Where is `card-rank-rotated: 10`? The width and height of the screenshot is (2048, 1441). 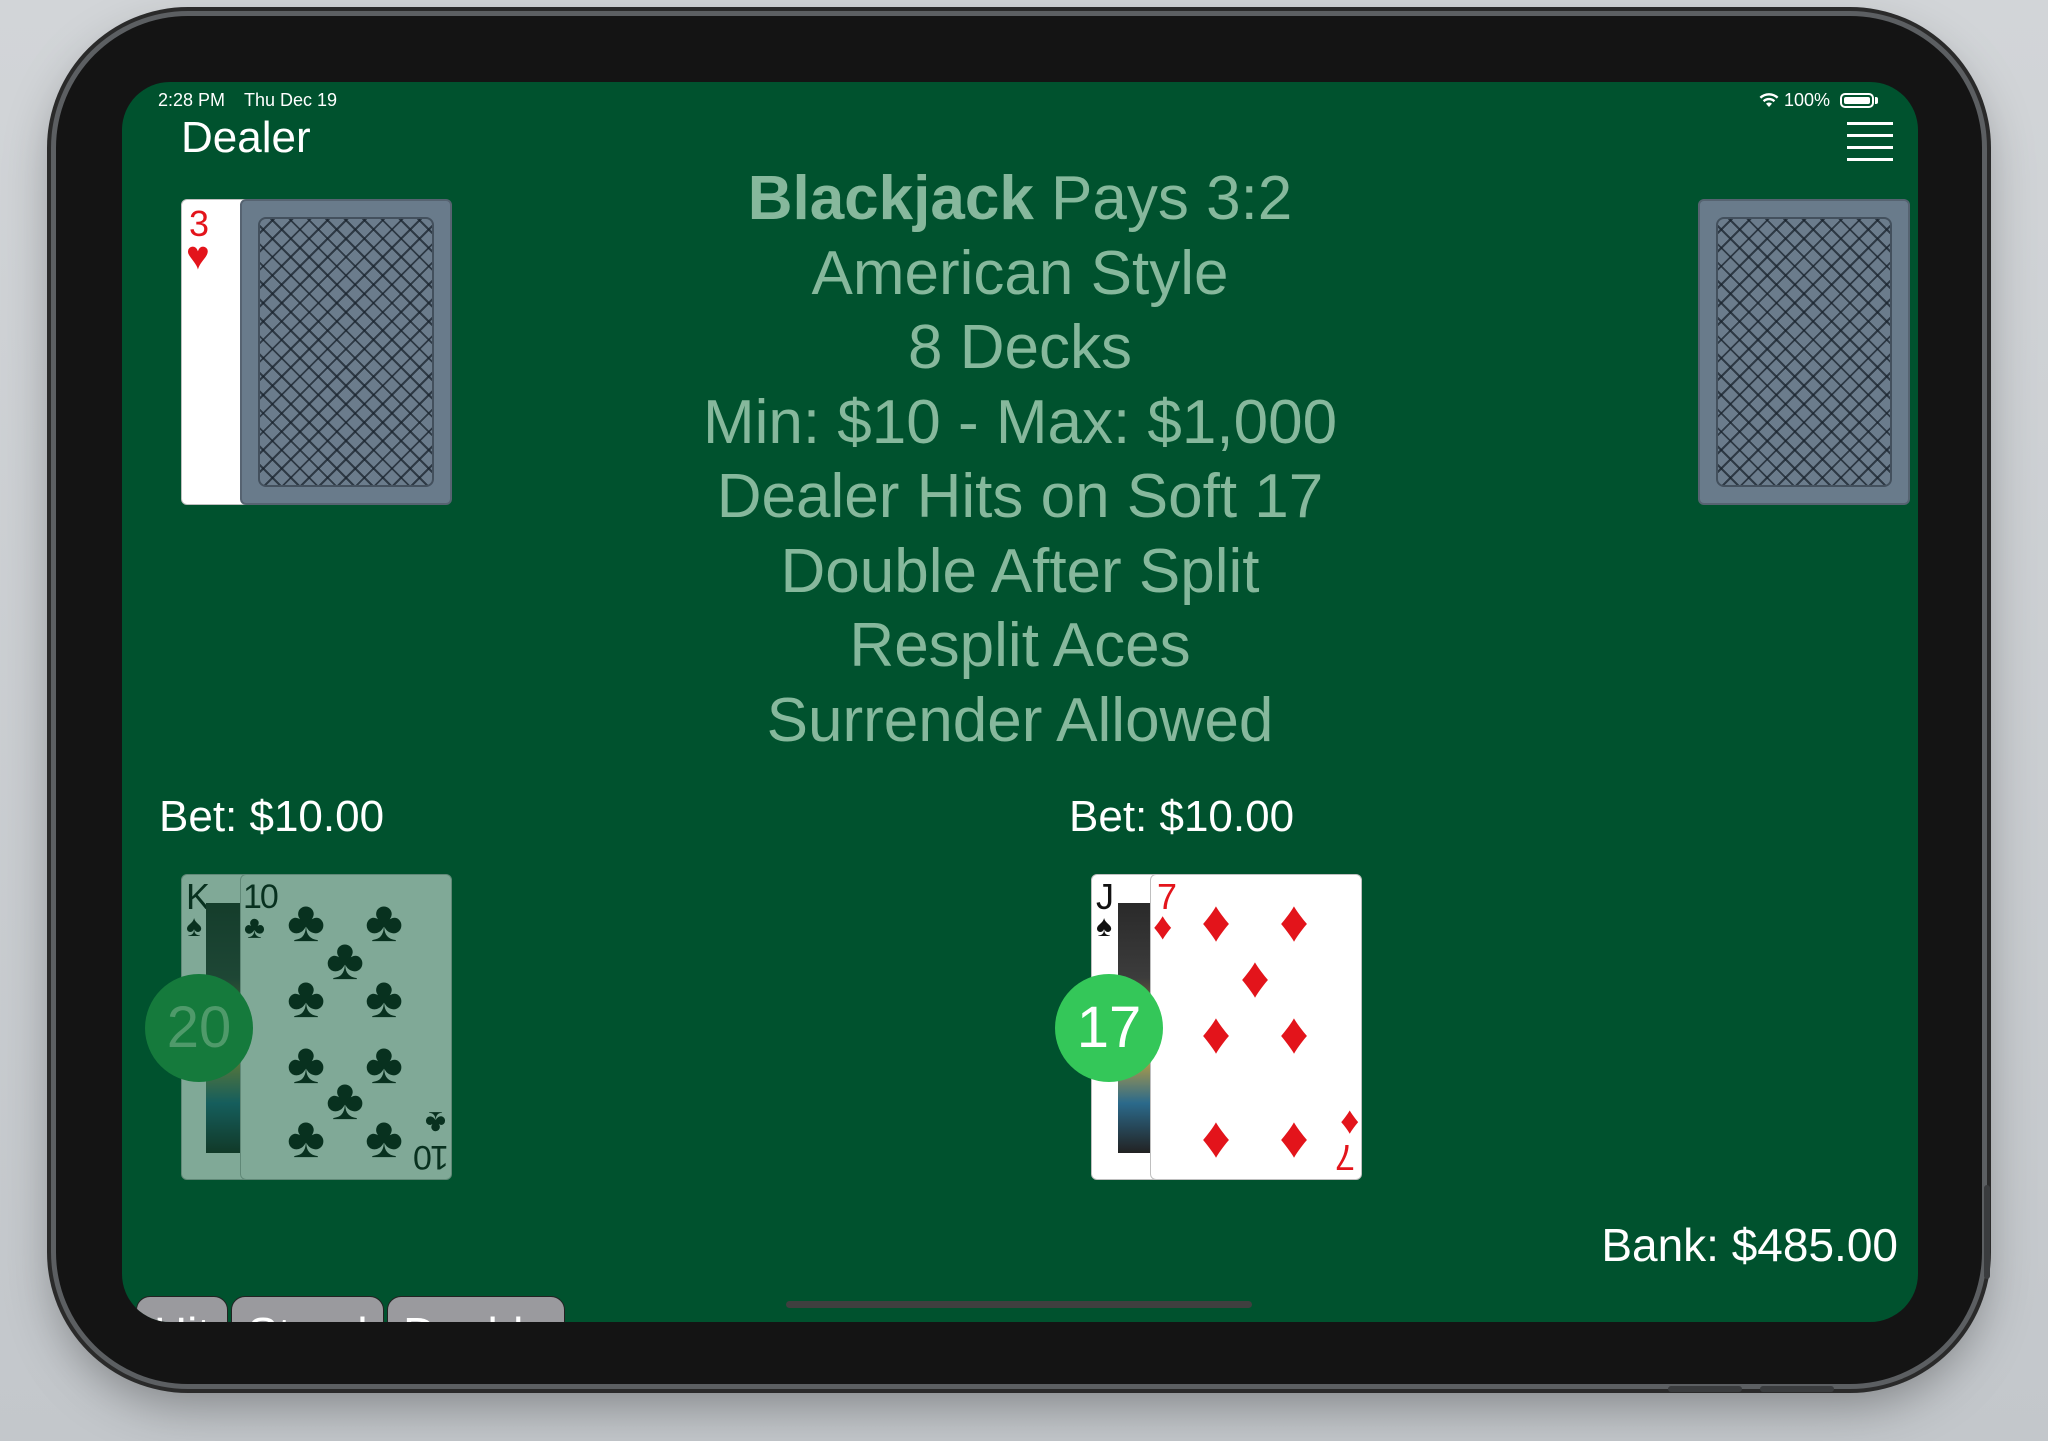
card-rank-rotated: 10 is located at coordinates (432, 1157).